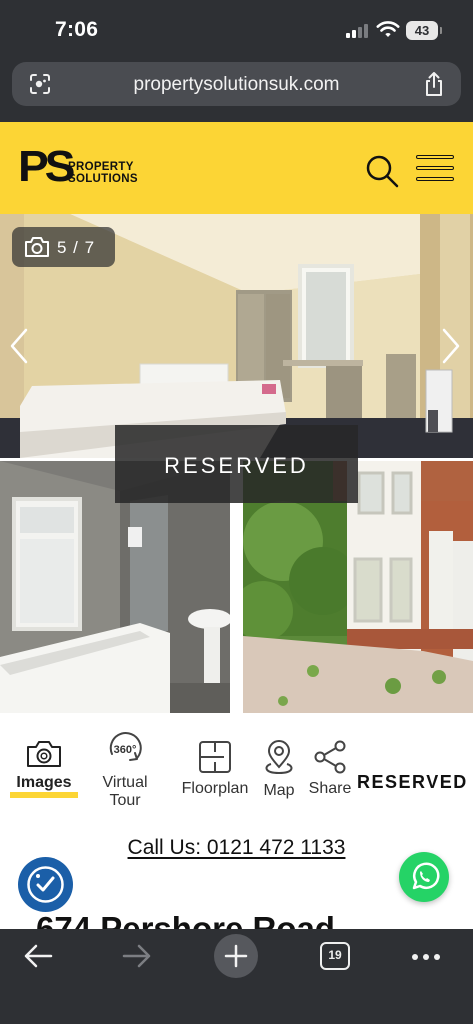  I want to click on virtual-tour-tab: 360° Virtual Tour, so click(125, 770).